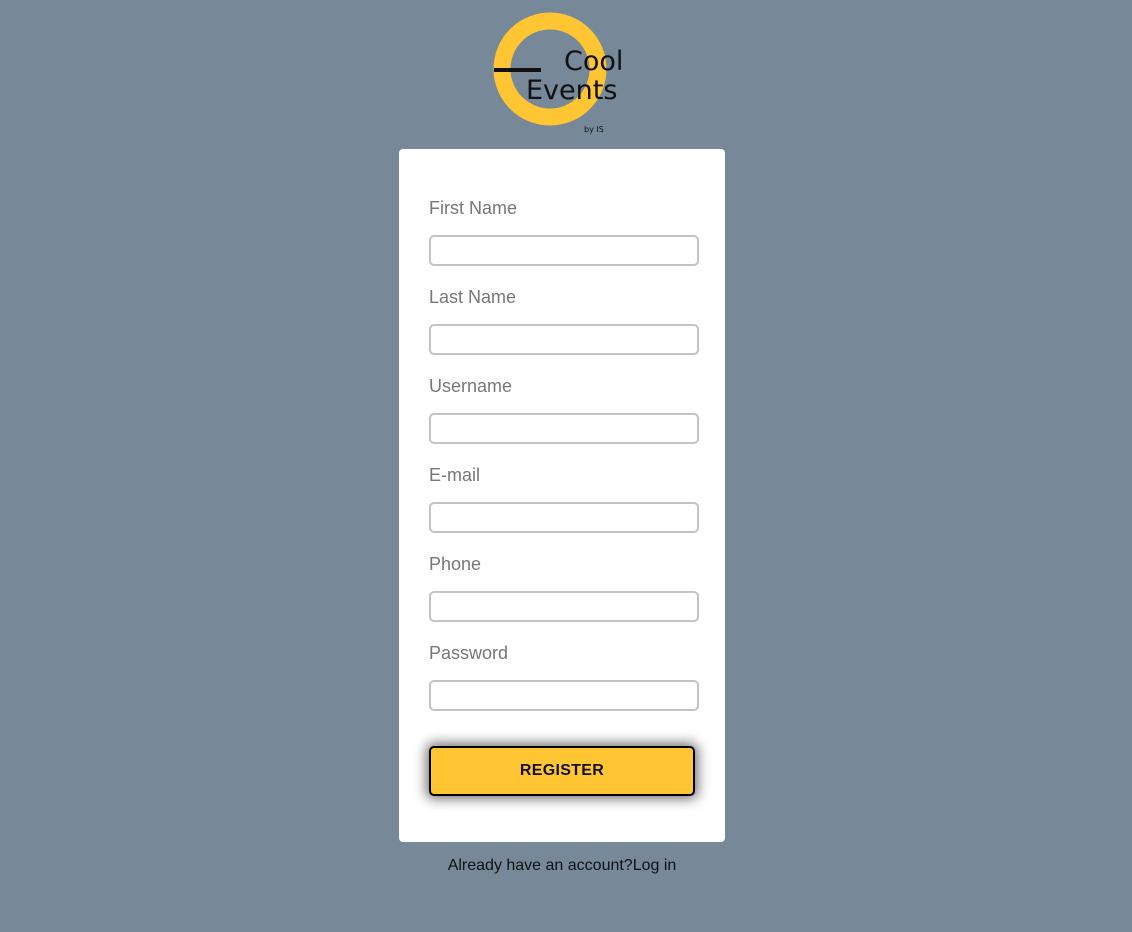  I want to click on password-field: Password, so click(564, 676).